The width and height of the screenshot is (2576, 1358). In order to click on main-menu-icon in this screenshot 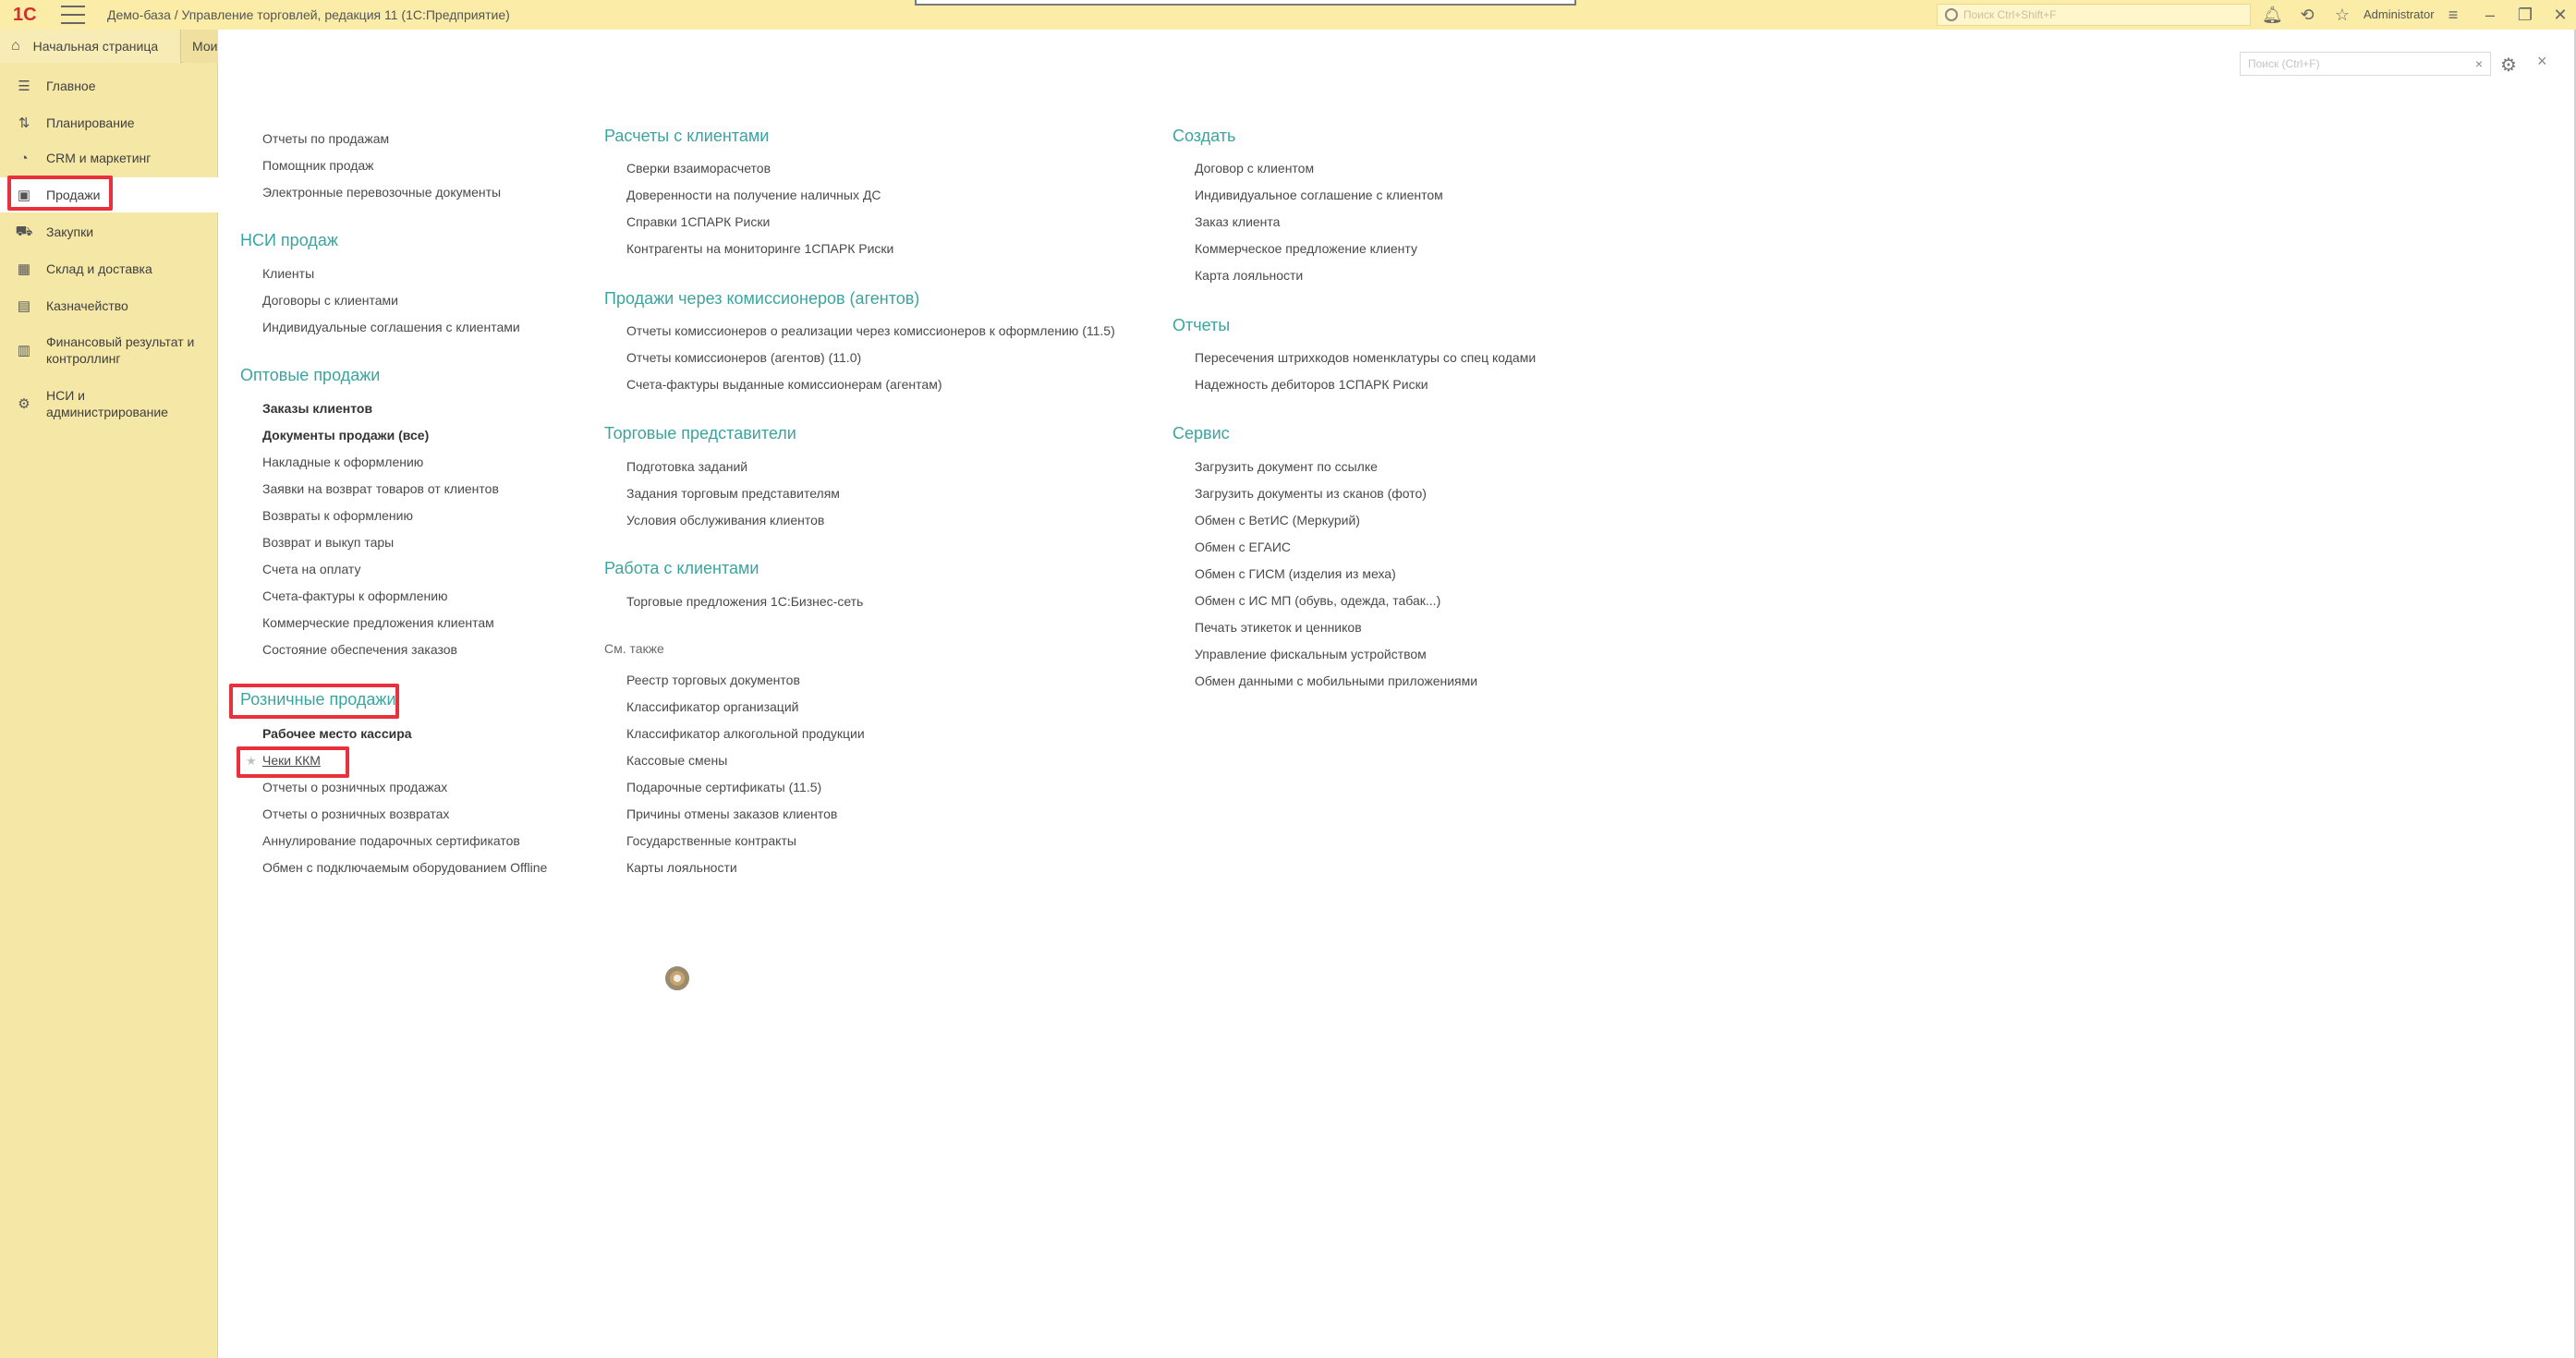, I will do `click(73, 15)`.